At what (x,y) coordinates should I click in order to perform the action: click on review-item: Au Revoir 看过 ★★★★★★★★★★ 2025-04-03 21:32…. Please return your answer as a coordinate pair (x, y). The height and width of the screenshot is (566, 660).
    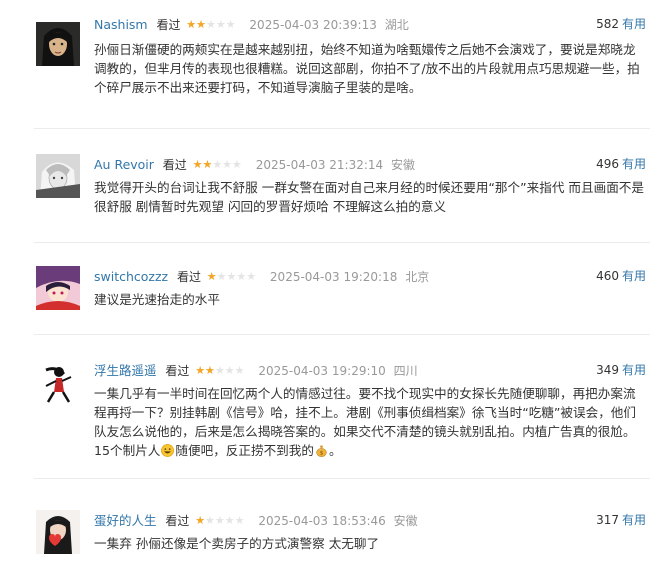
    Looking at the image, I should click on (330, 189).